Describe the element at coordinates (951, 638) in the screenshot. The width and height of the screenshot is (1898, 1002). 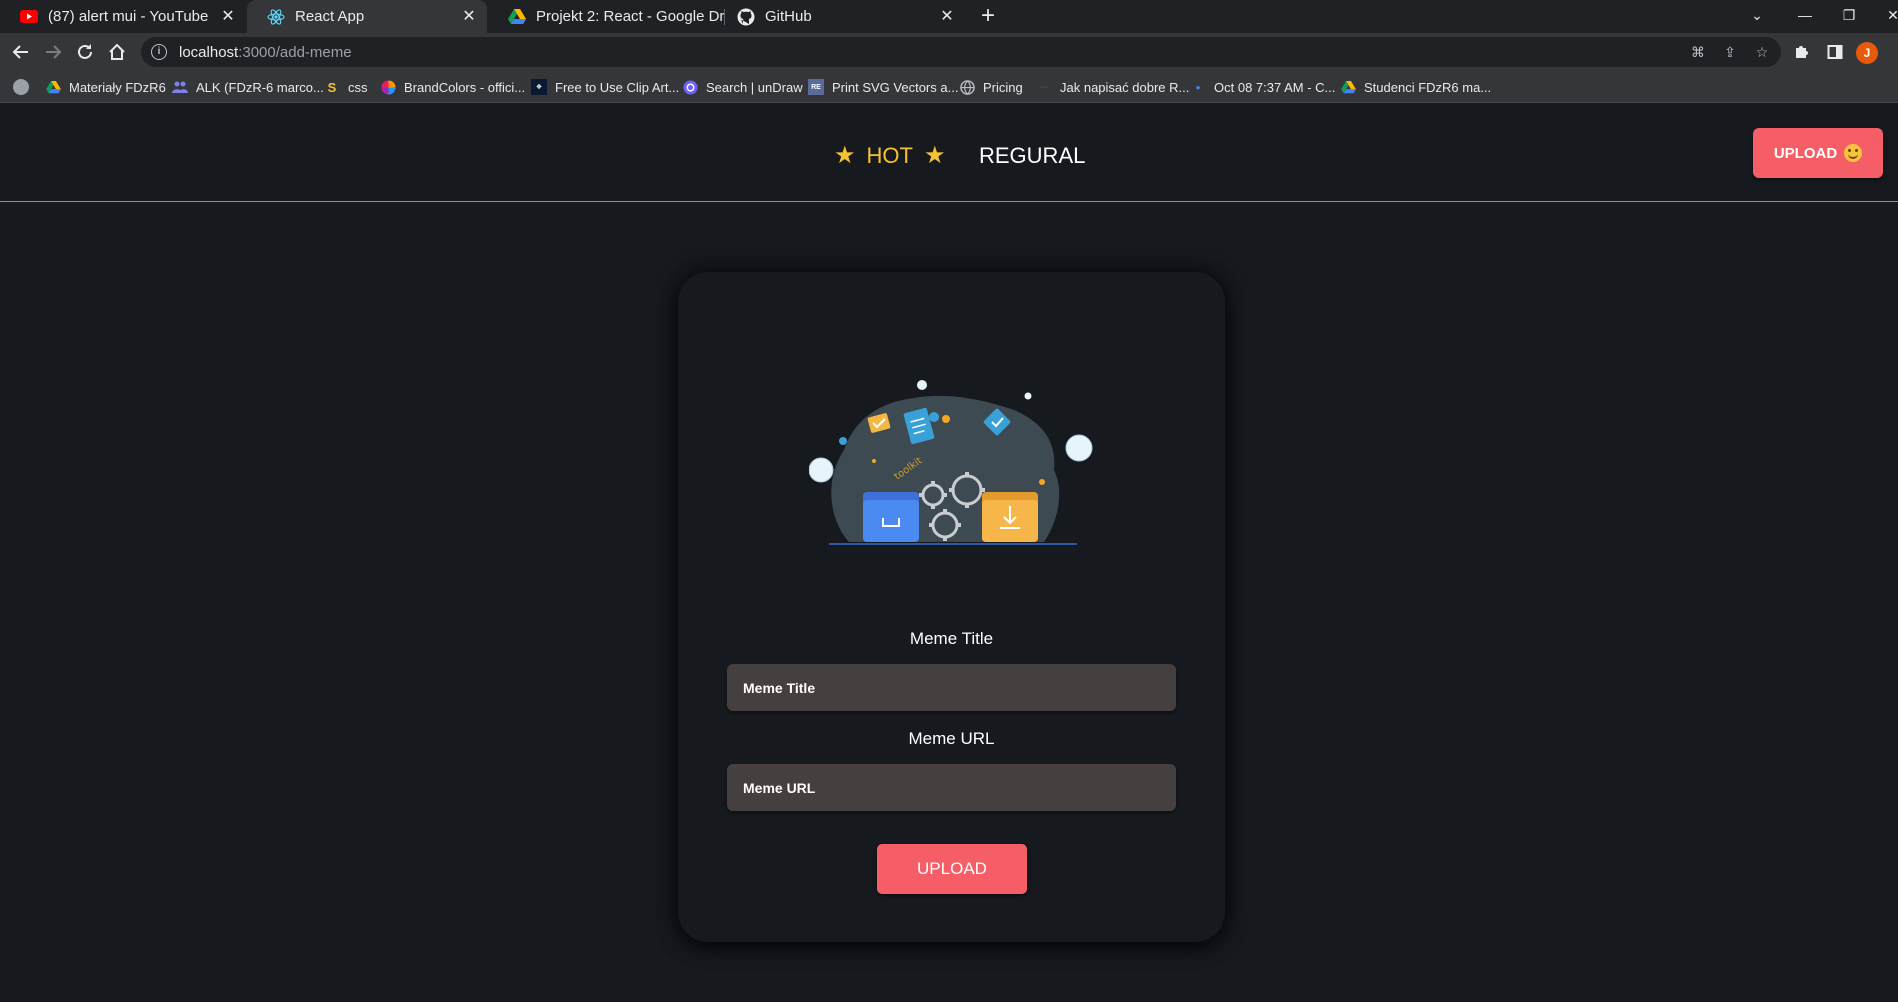
I see `meme-title-label: Meme Title` at that location.